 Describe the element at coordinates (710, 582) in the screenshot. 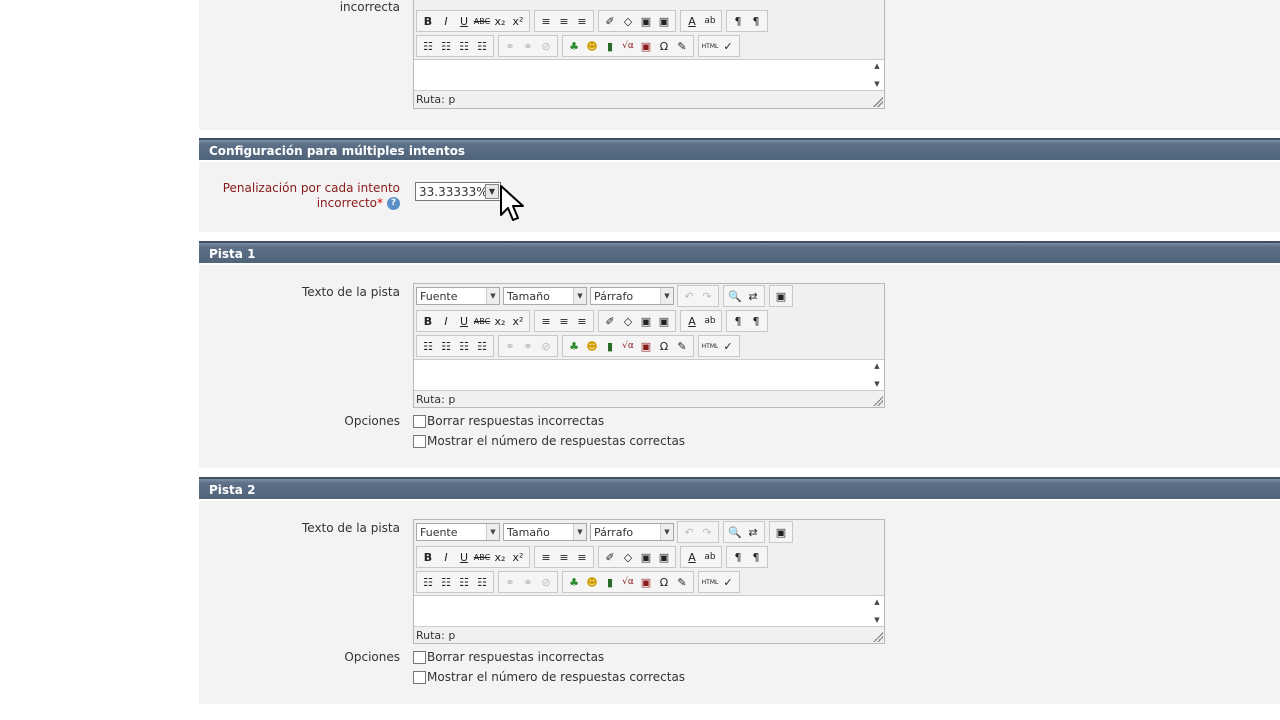

I see `html-icon: HTML` at that location.